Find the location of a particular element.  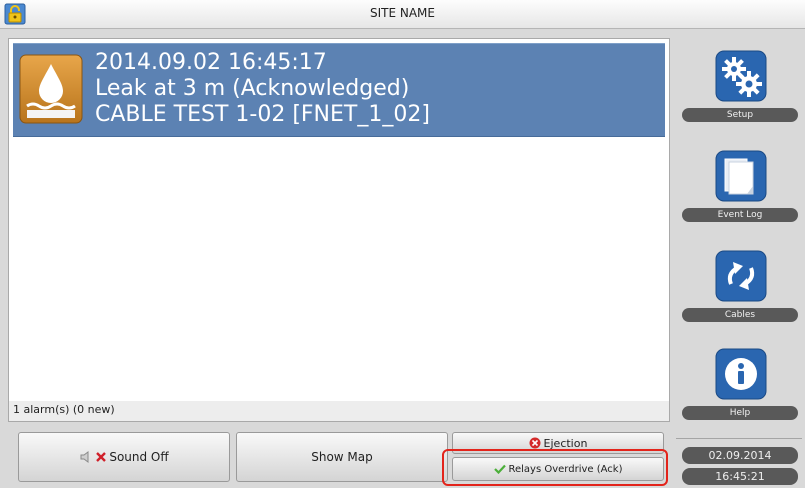

time-display: 16:45:21 is located at coordinates (740, 476).